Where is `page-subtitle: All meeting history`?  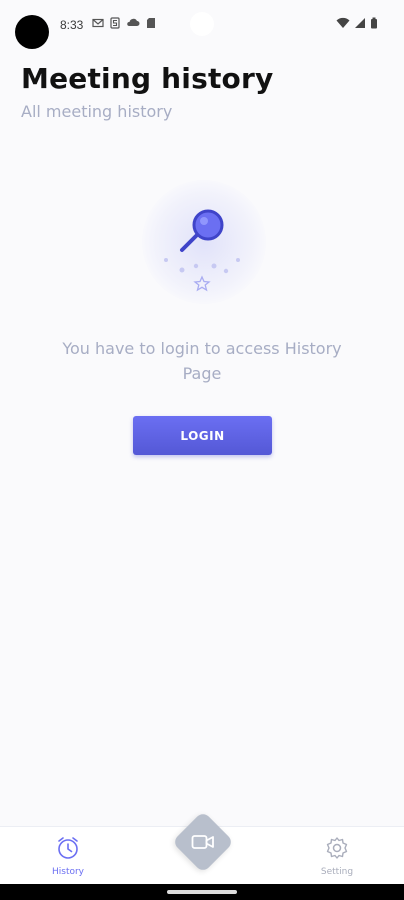 page-subtitle: All meeting history is located at coordinates (97, 111).